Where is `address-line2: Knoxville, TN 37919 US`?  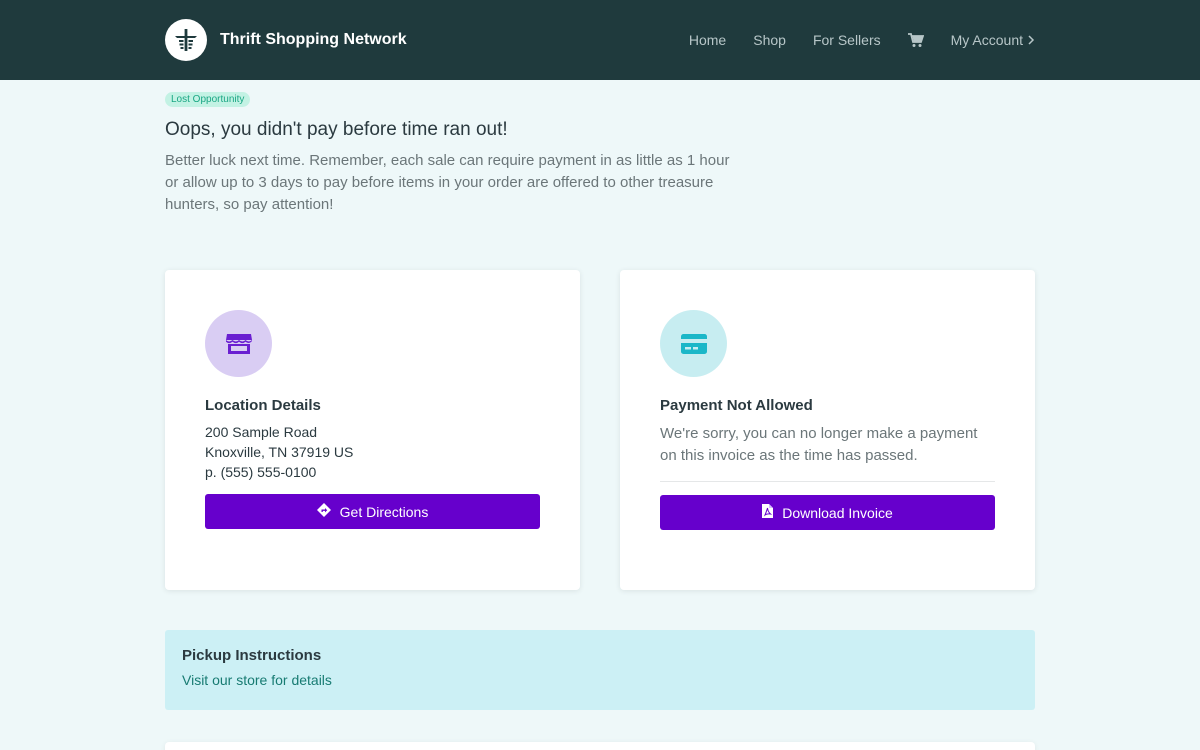 address-line2: Knoxville, TN 37919 US is located at coordinates (279, 452).